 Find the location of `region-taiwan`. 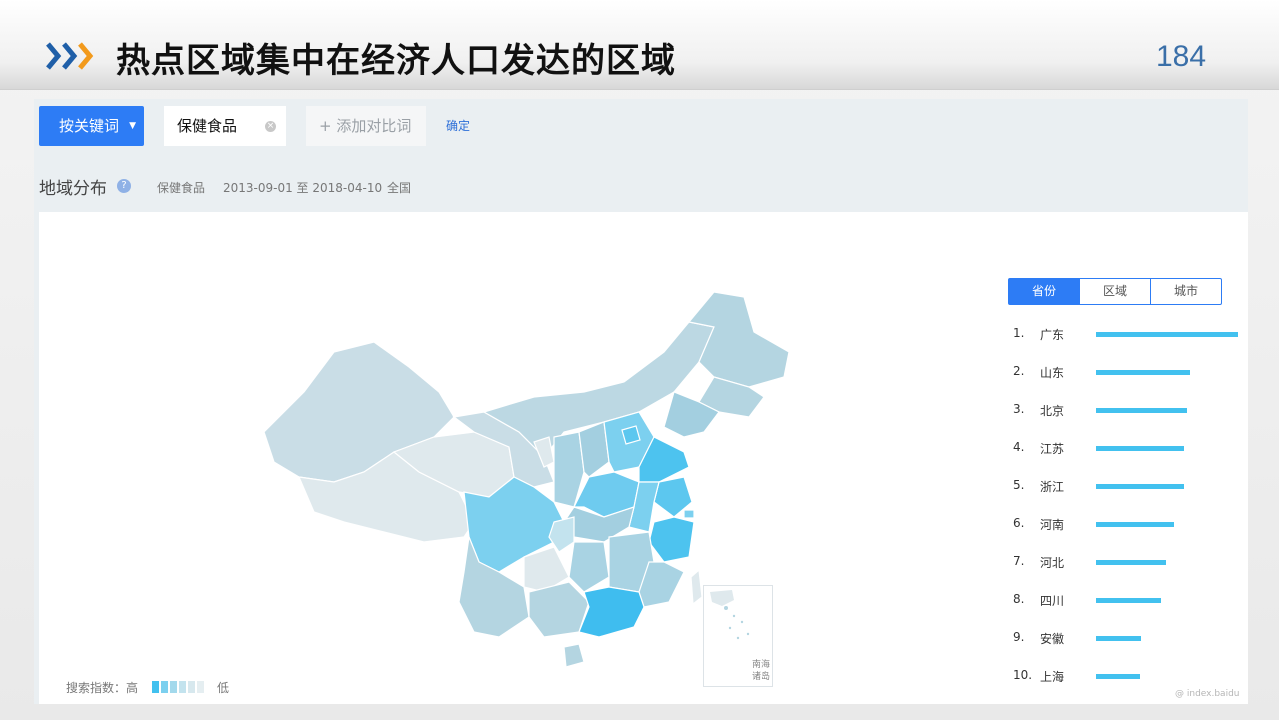

region-taiwan is located at coordinates (696, 587).